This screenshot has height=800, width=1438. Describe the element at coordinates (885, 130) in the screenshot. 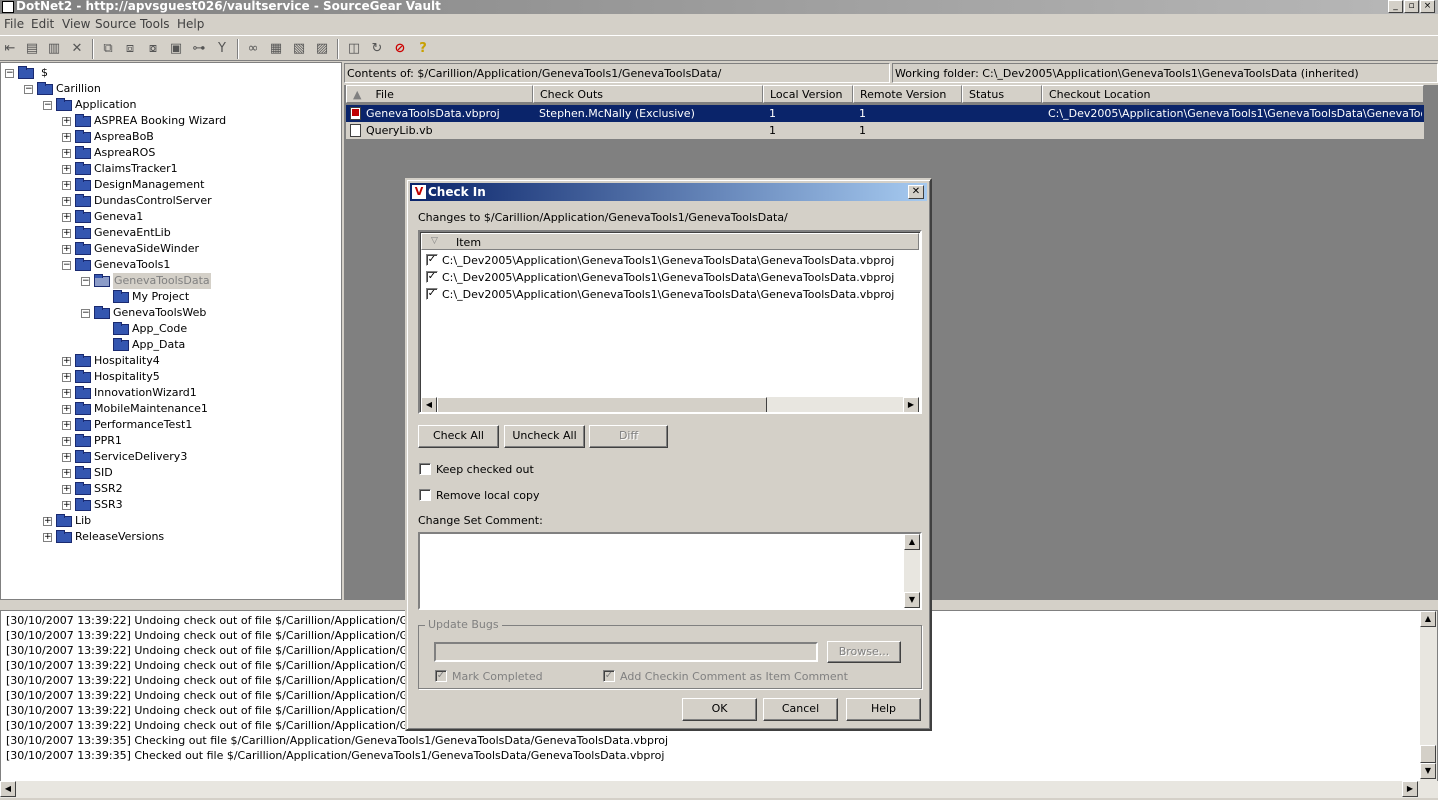

I see `file-row: QueryLib.vb 1 1` at that location.